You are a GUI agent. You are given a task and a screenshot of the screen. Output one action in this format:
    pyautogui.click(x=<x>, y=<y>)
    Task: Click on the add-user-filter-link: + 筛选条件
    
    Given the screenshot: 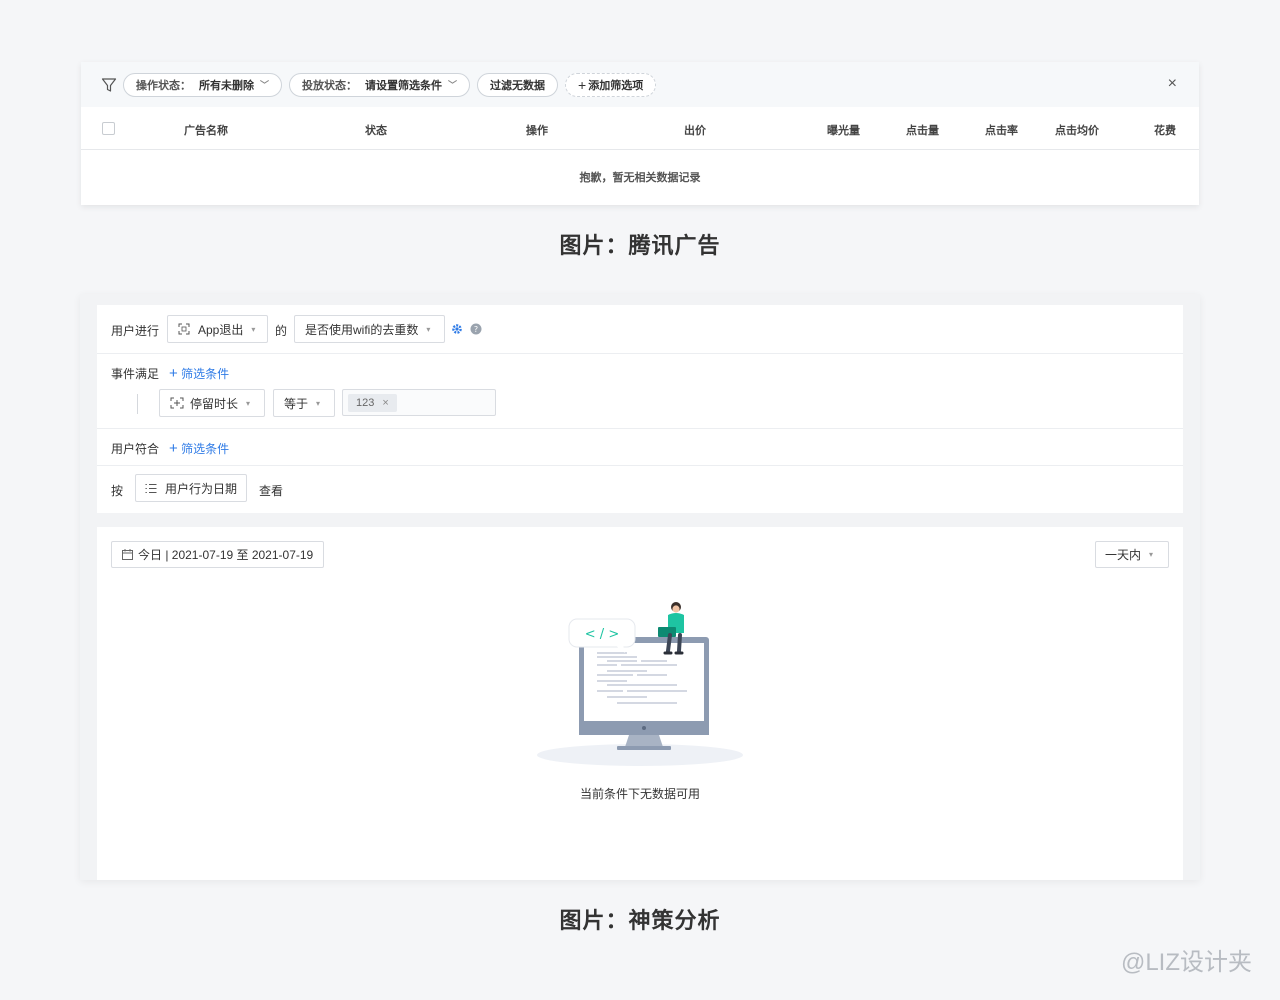 What is the action you would take?
    pyautogui.click(x=199, y=448)
    